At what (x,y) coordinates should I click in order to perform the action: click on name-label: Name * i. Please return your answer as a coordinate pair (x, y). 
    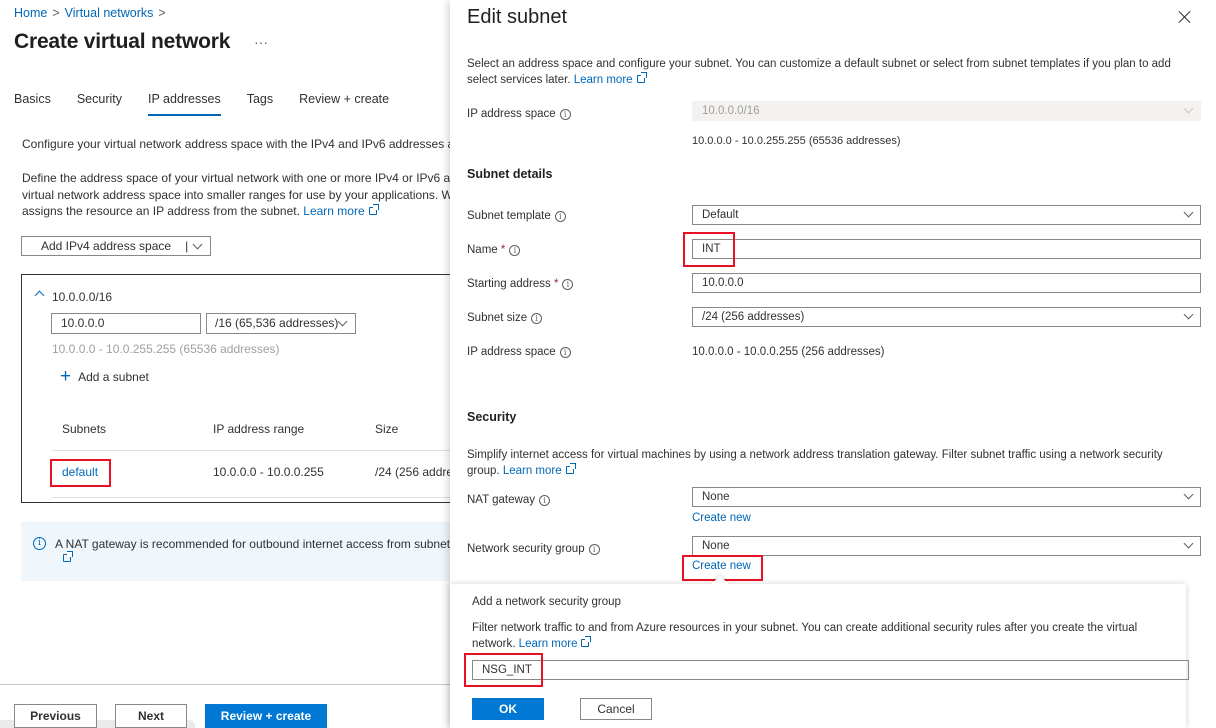
    Looking at the image, I should click on (494, 250).